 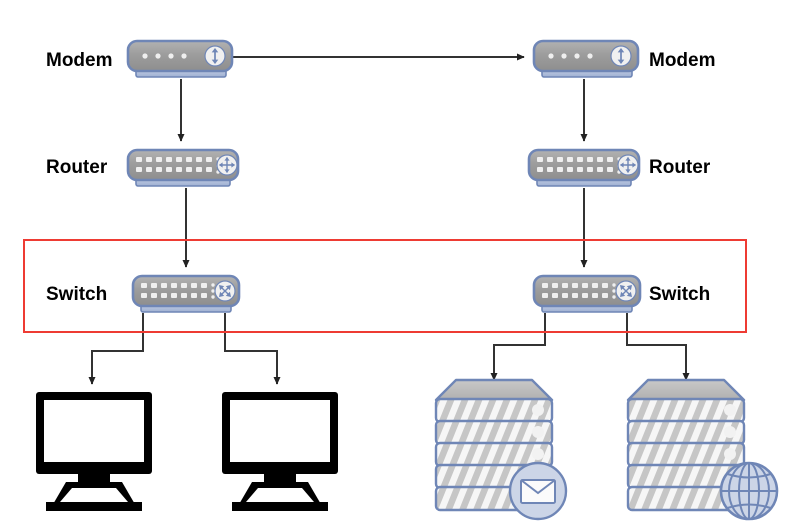 What do you see at coordinates (280, 495) in the screenshot?
I see `computer-2-stand-inner` at bounding box center [280, 495].